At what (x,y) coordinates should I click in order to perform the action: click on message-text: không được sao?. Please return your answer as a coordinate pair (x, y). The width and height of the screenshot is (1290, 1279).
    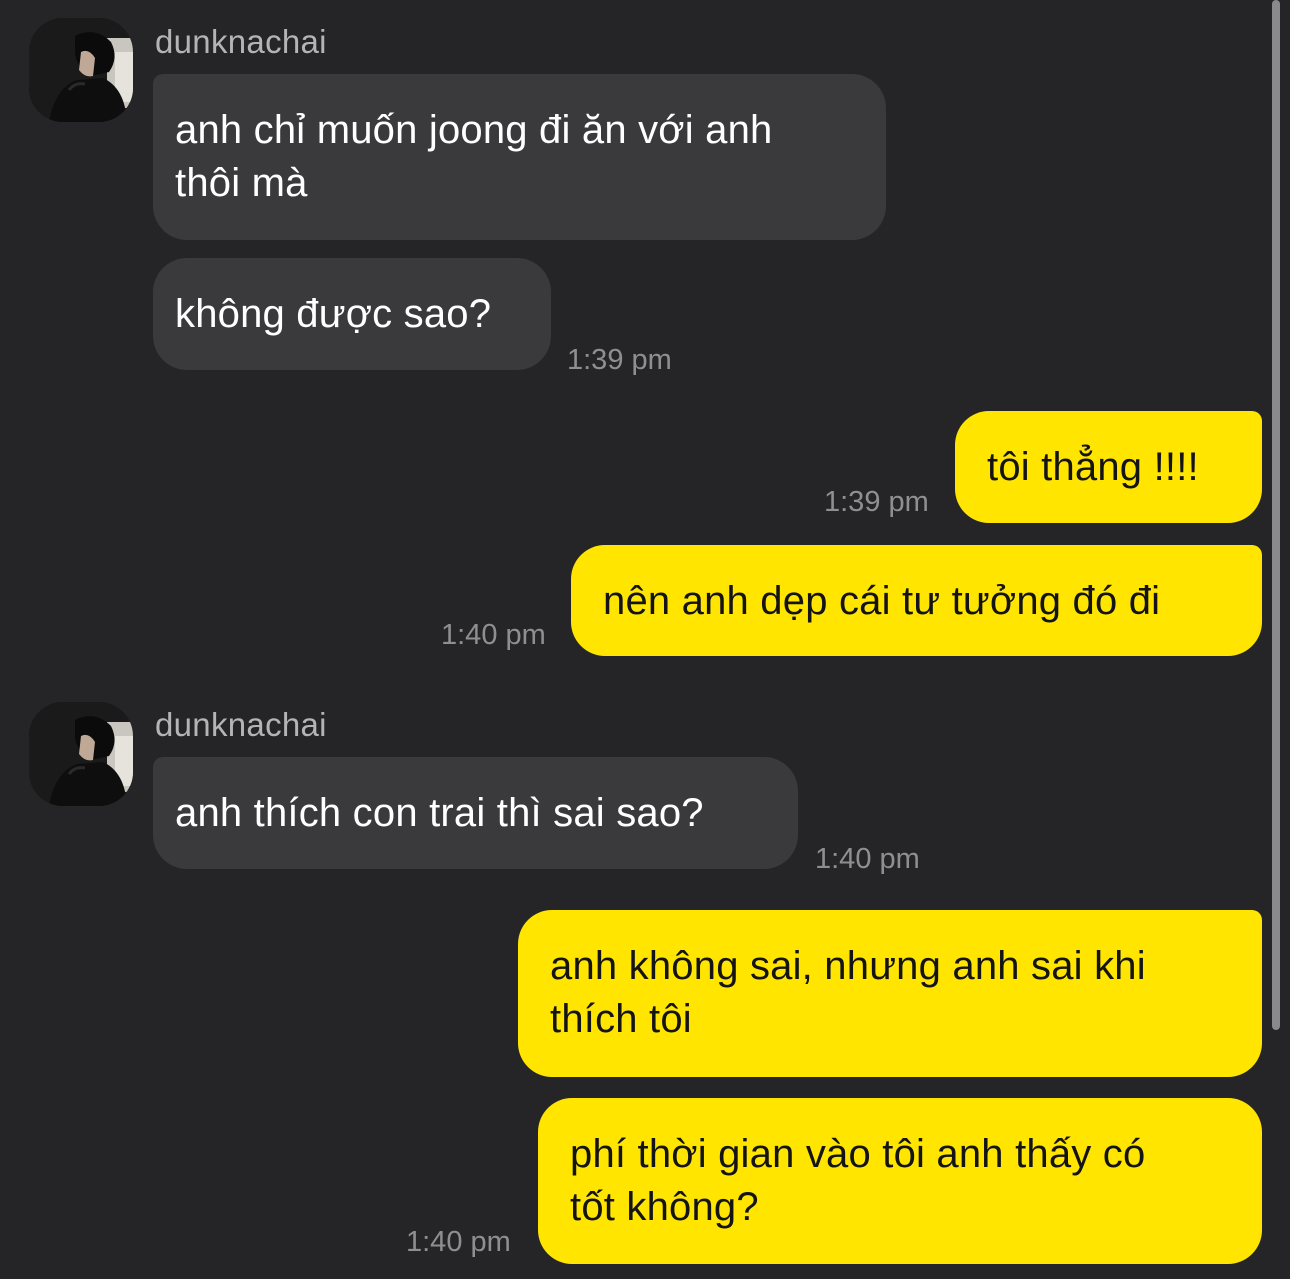
    Looking at the image, I should click on (333, 314).